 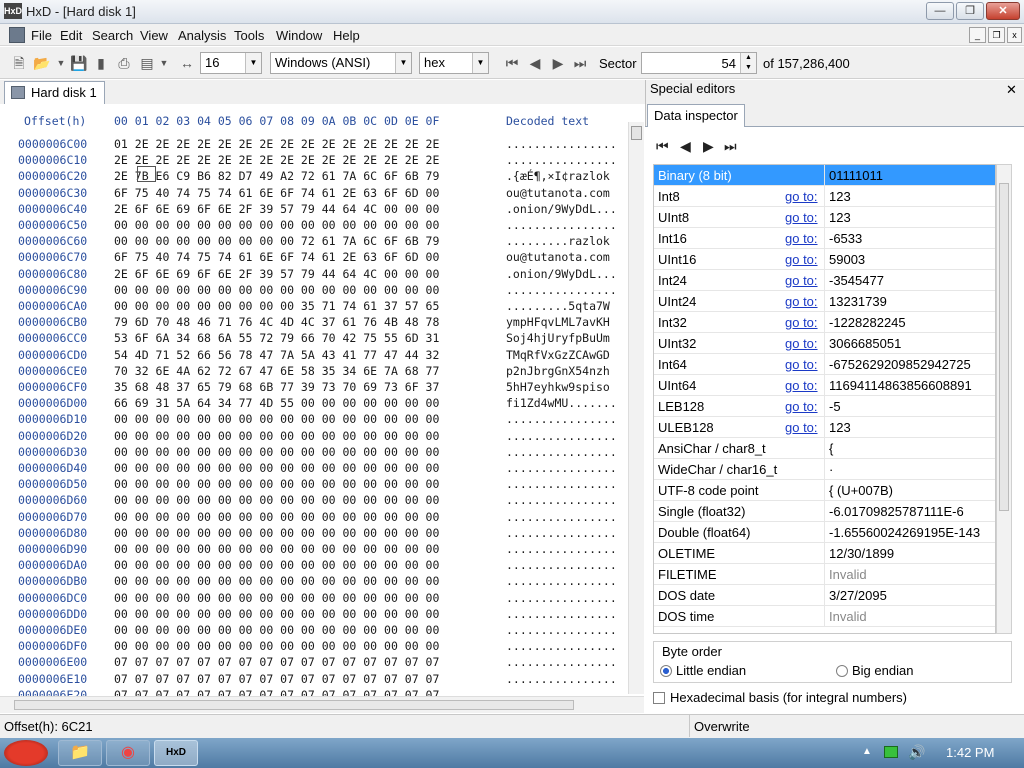 I want to click on inspector-field-value: 12/30/1899, so click(x=861, y=553).